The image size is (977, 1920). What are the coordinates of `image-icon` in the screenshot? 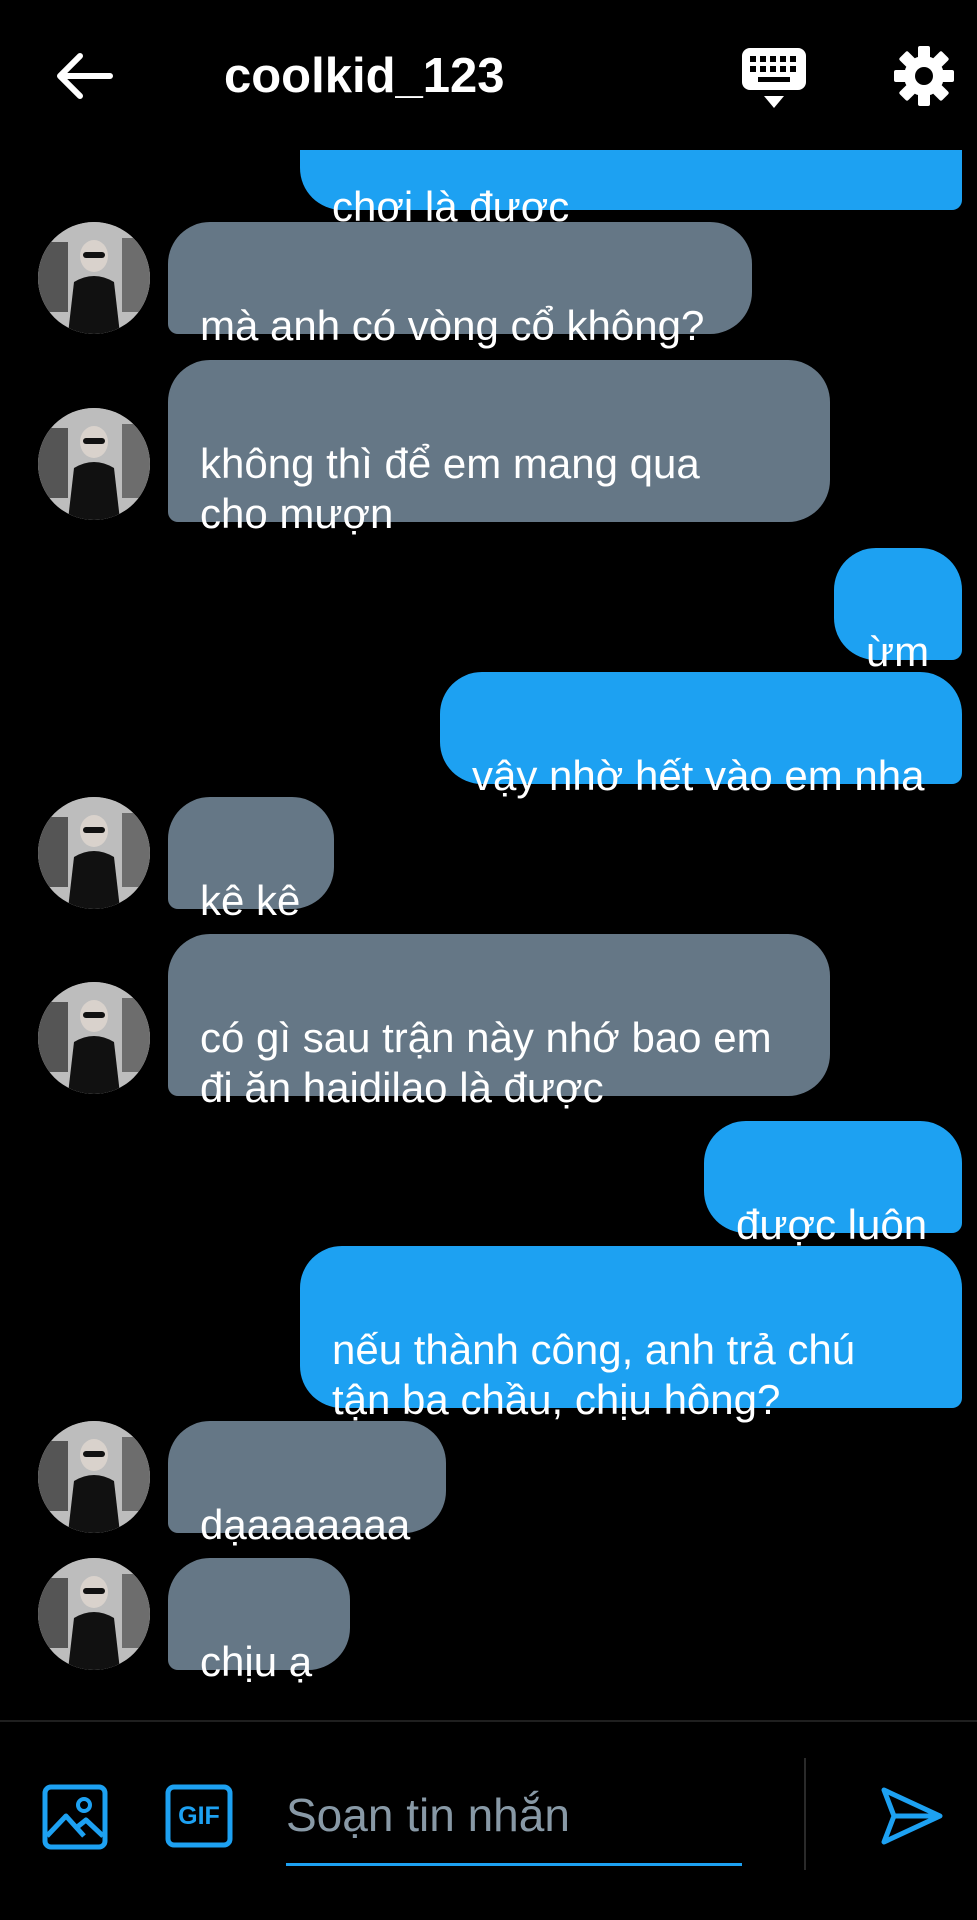 It's located at (75, 1817).